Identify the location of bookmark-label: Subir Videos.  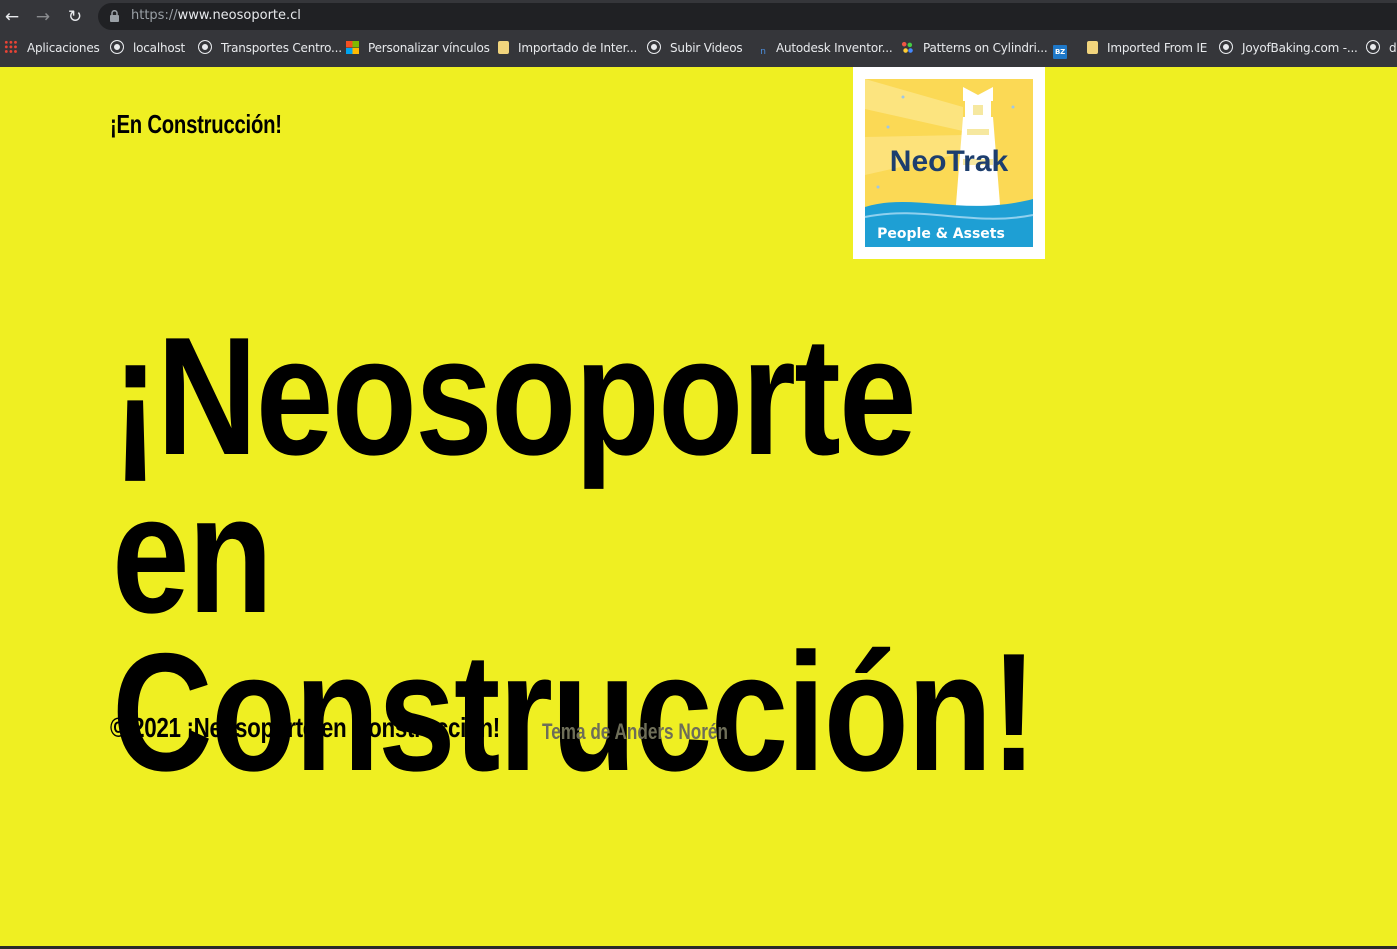
(706, 48).